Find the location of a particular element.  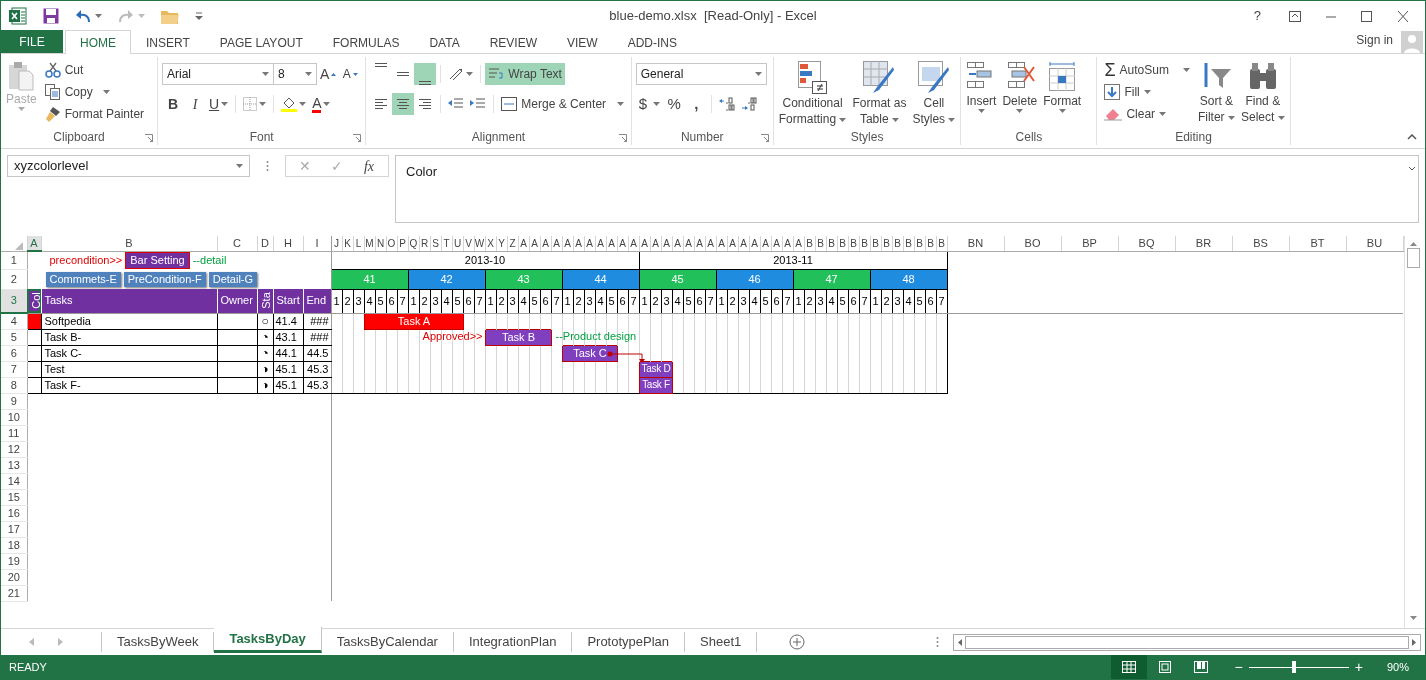

ribbon-button: Delete is located at coordinates (1020, 94).